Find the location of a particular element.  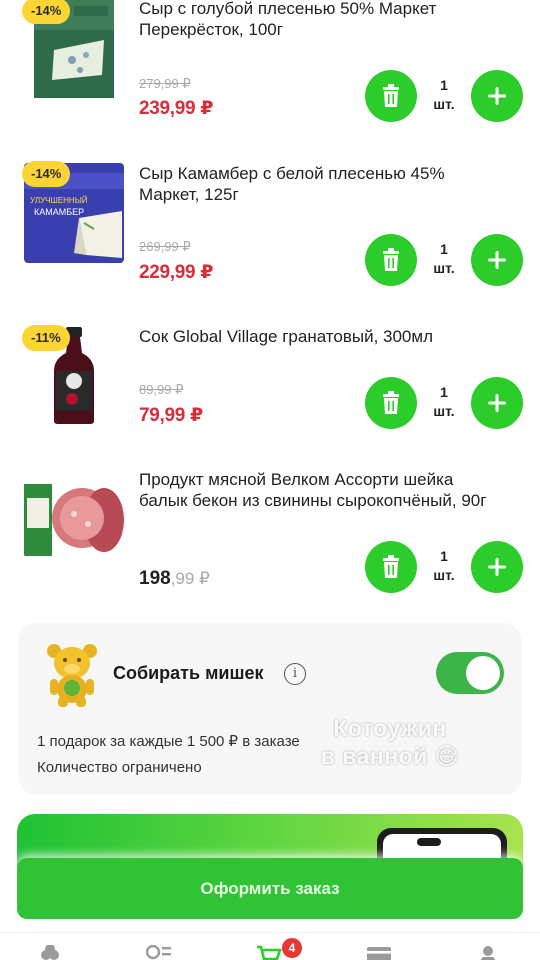

current-price: 198,99 ₽ is located at coordinates (174, 579).